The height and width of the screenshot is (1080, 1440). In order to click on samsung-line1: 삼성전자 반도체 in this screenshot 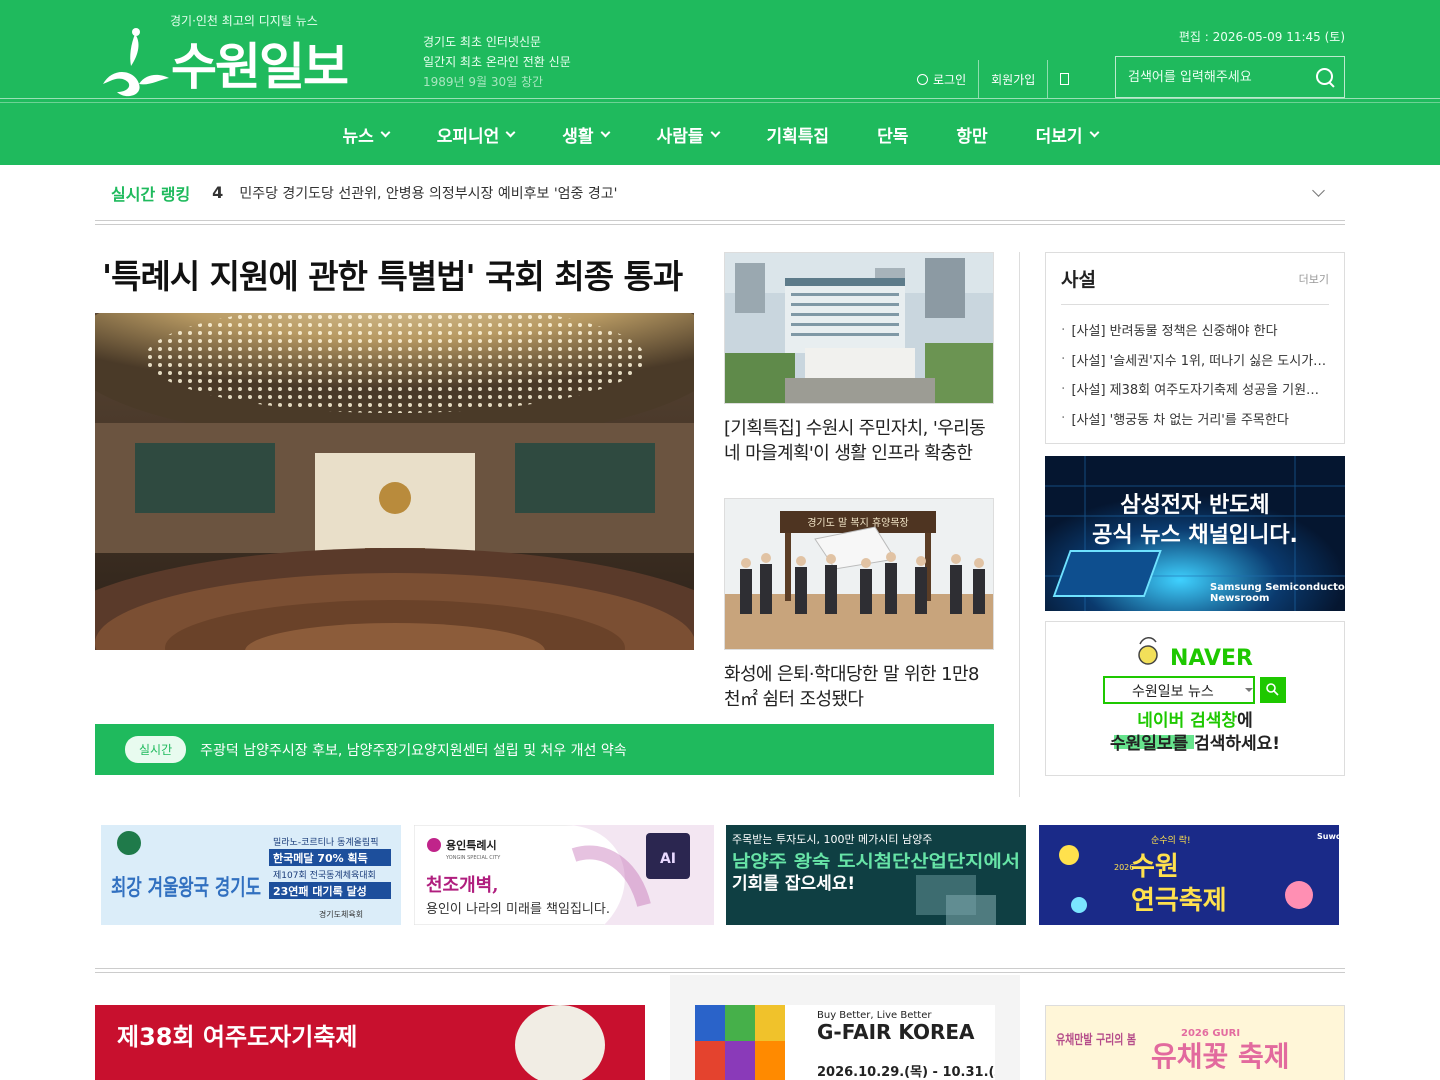, I will do `click(1194, 505)`.